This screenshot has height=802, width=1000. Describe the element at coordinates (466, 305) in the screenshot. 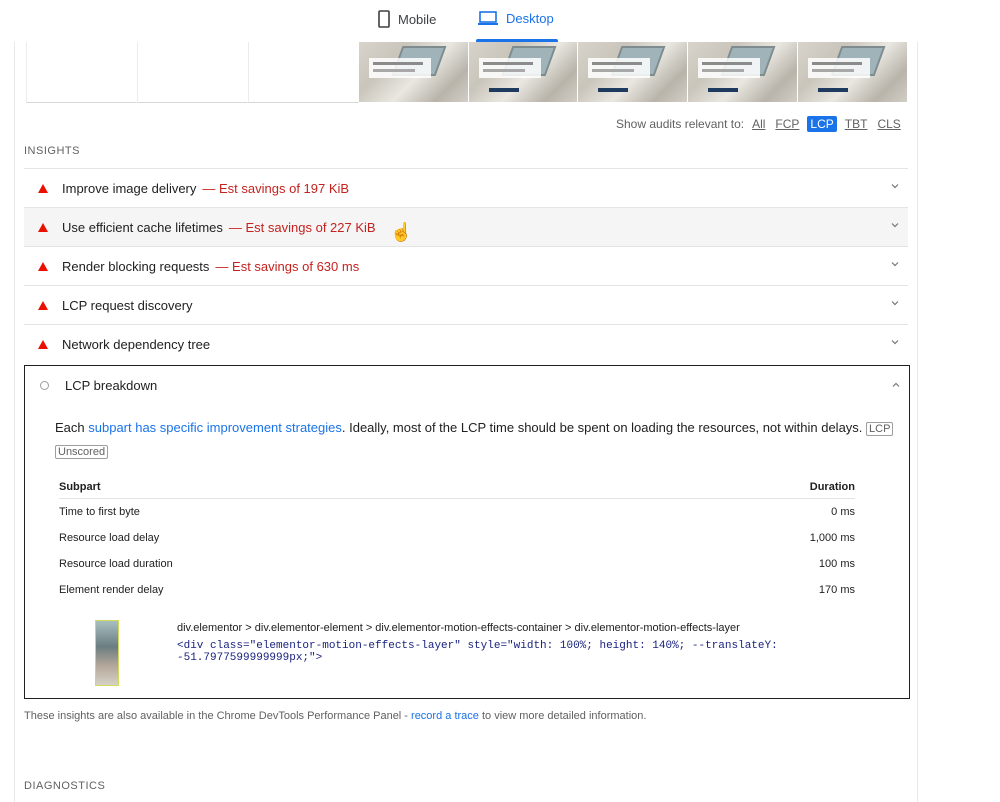

I see `audit-lcp-request-discovery: LCP request discovery` at that location.